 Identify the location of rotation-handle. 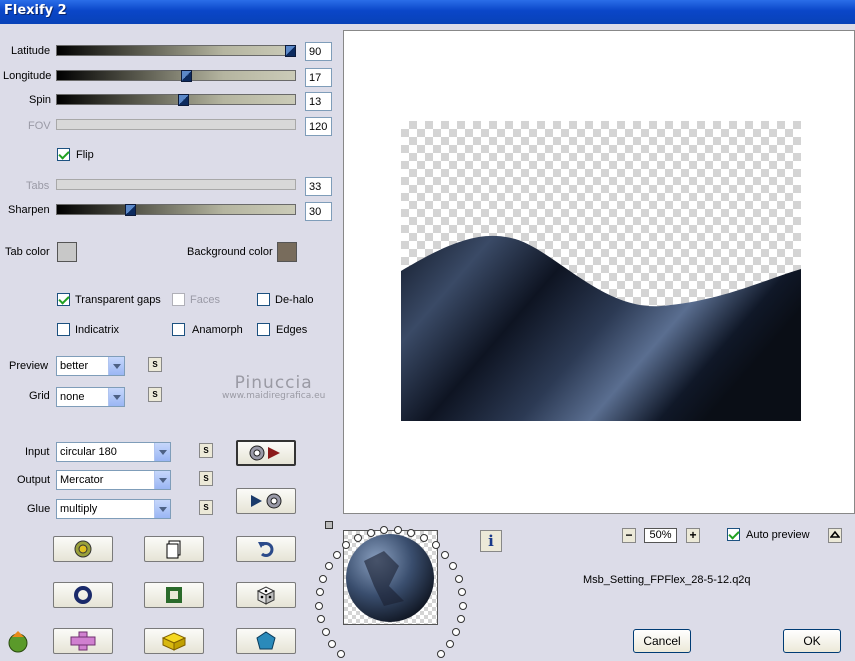
(329, 525).